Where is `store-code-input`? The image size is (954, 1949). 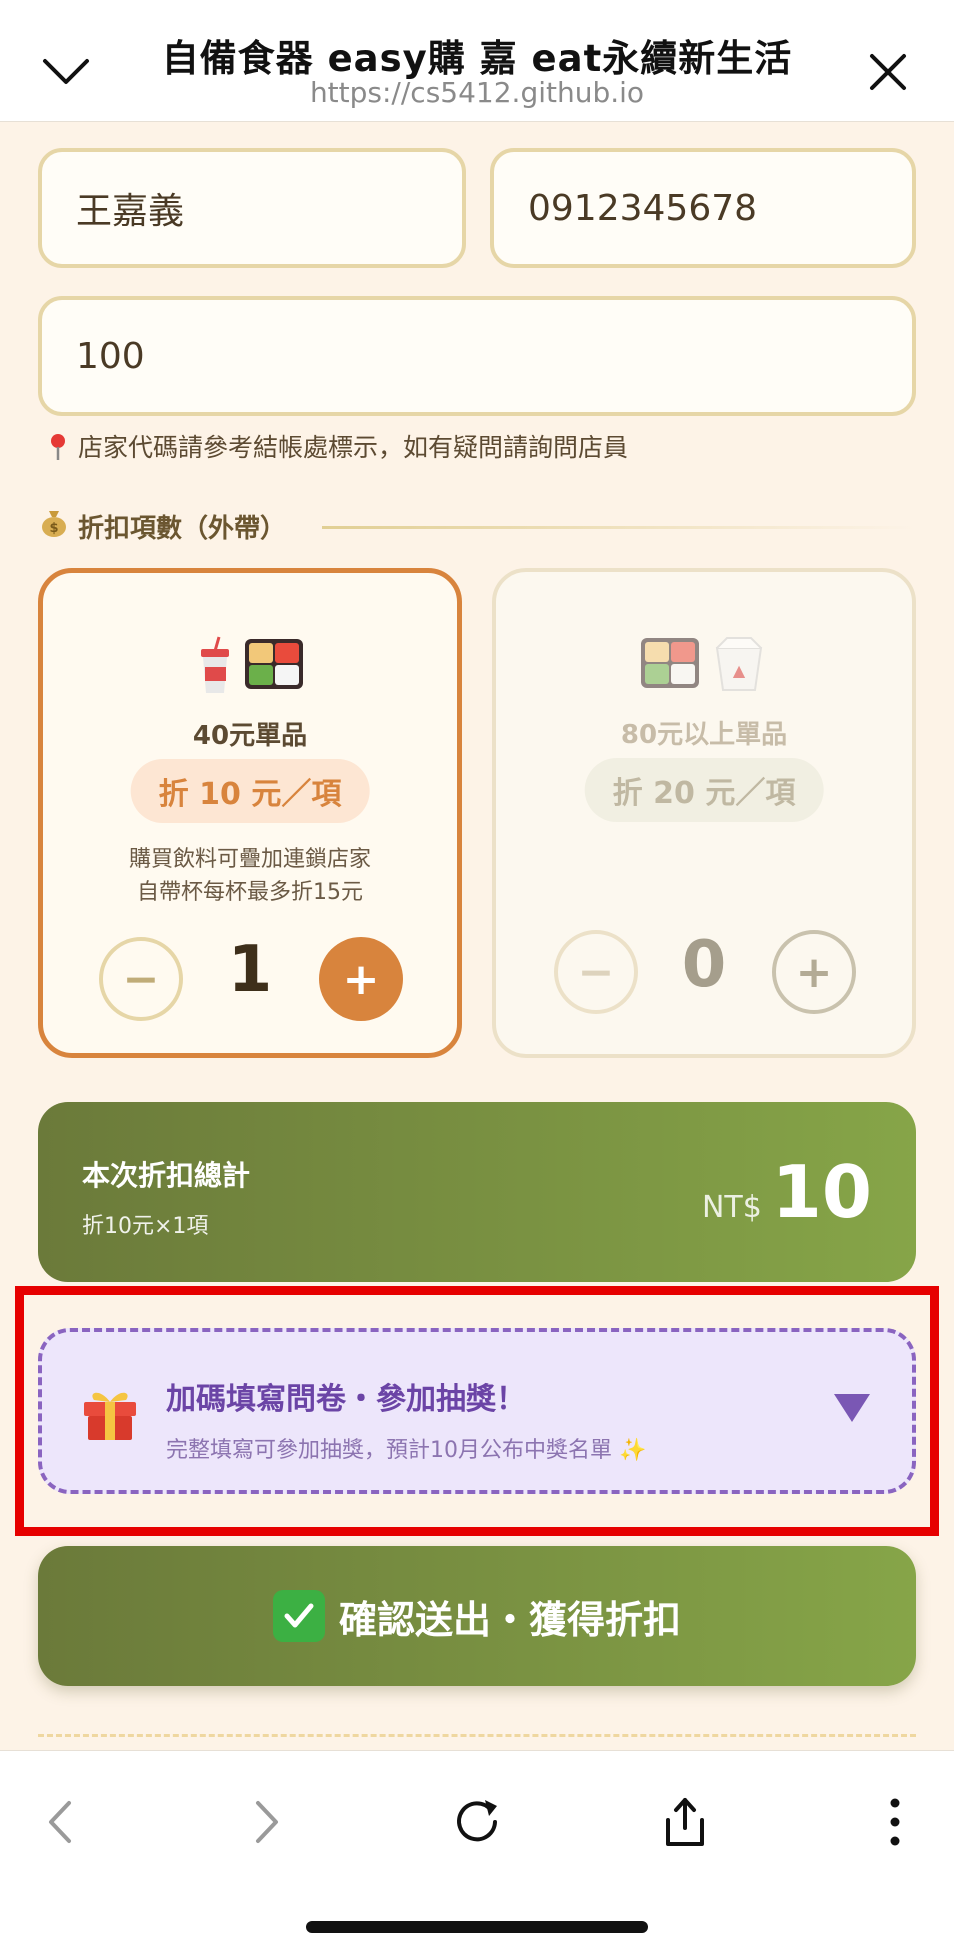 store-code-input is located at coordinates (477, 356).